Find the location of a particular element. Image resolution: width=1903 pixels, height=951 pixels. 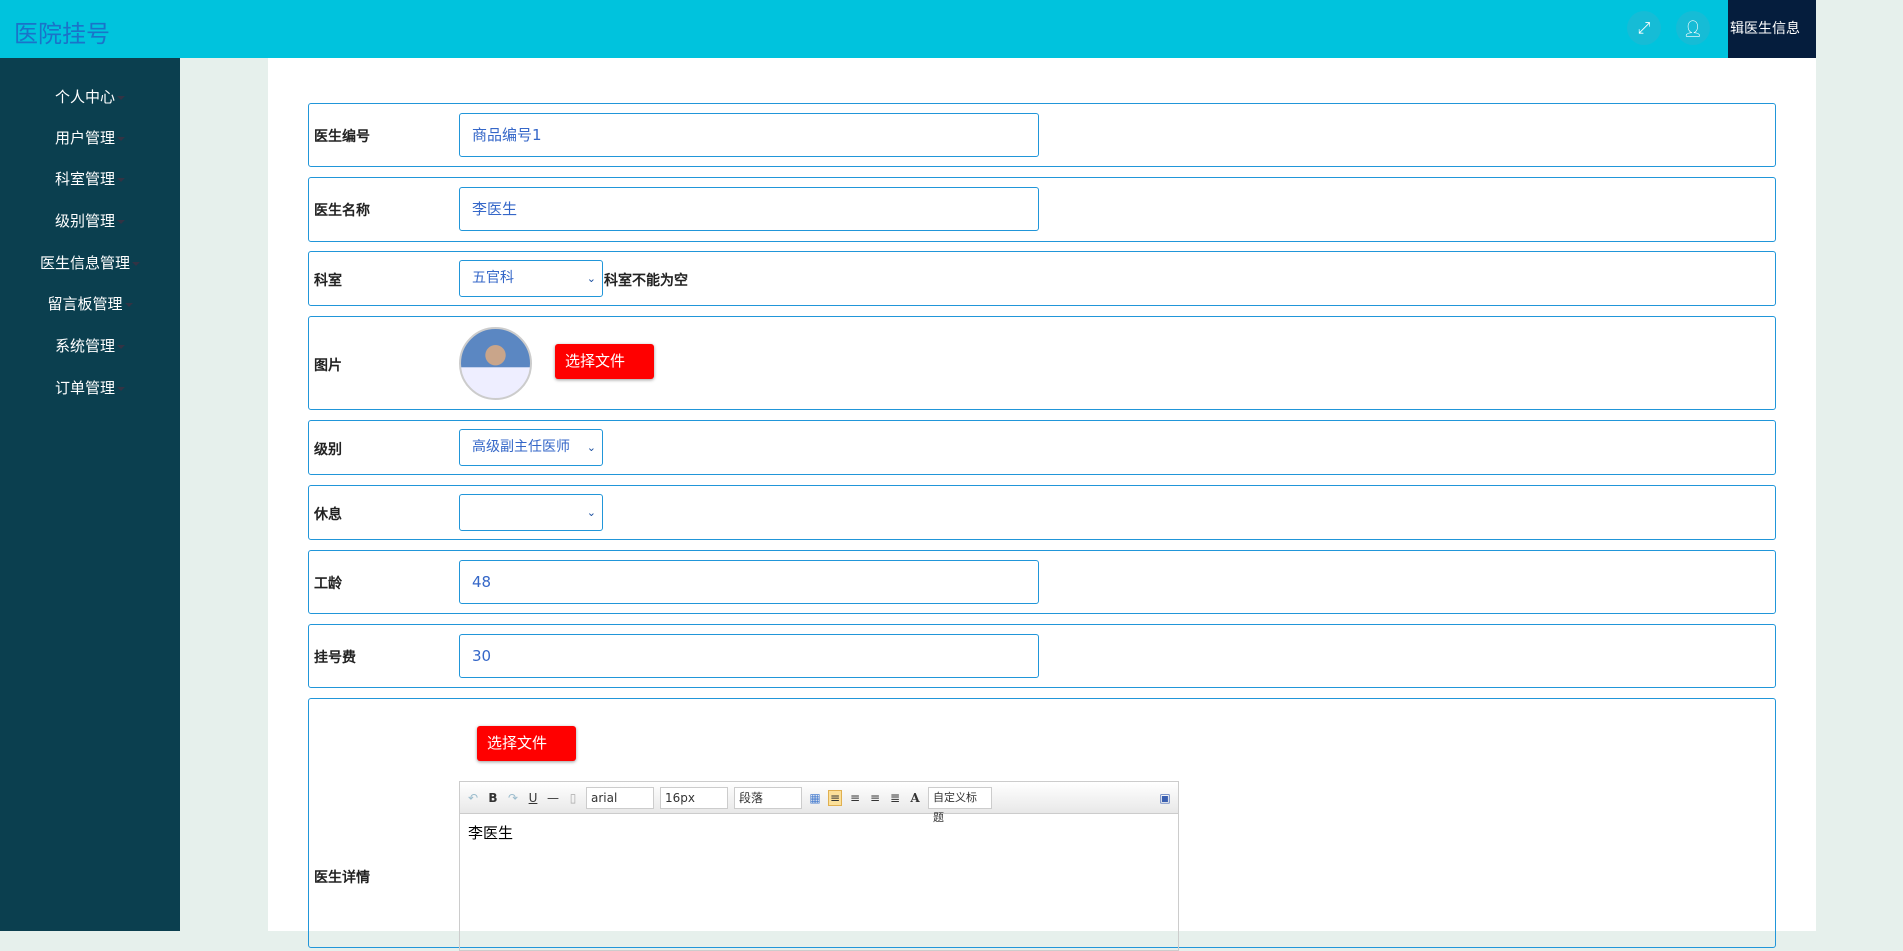

combo-value: 16px is located at coordinates (680, 797).